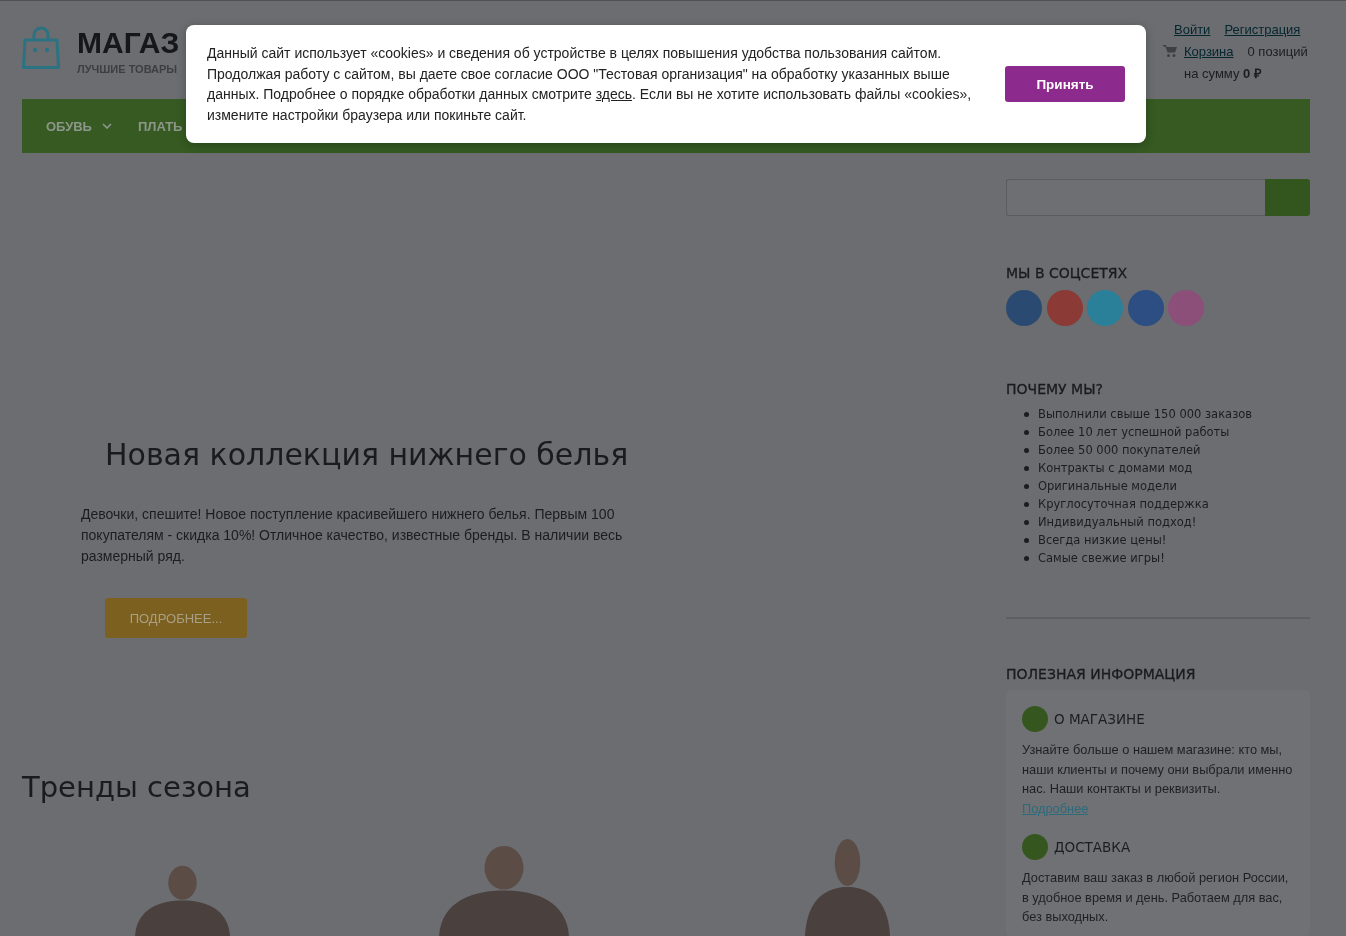 This screenshot has height=936, width=1346. I want to click on list-item-text: Круглосуточная поддержка, so click(1123, 504).